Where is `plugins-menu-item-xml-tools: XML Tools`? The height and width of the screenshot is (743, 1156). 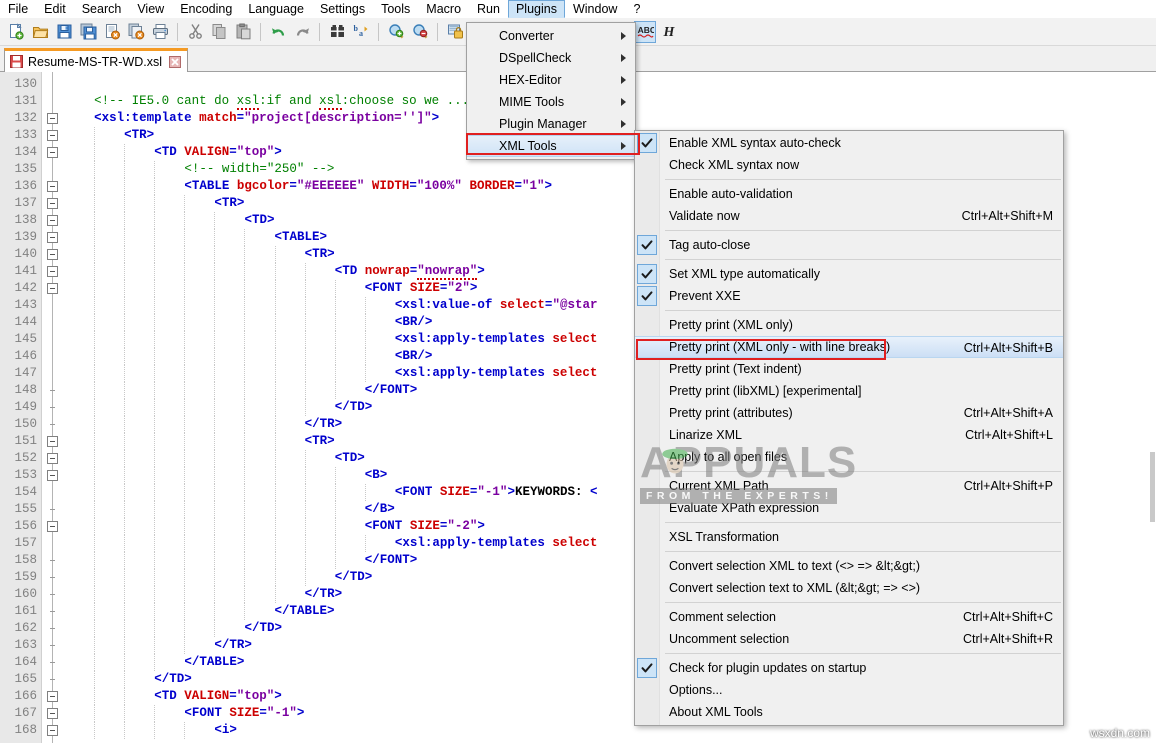 plugins-menu-item-xml-tools: XML Tools is located at coordinates (551, 146).